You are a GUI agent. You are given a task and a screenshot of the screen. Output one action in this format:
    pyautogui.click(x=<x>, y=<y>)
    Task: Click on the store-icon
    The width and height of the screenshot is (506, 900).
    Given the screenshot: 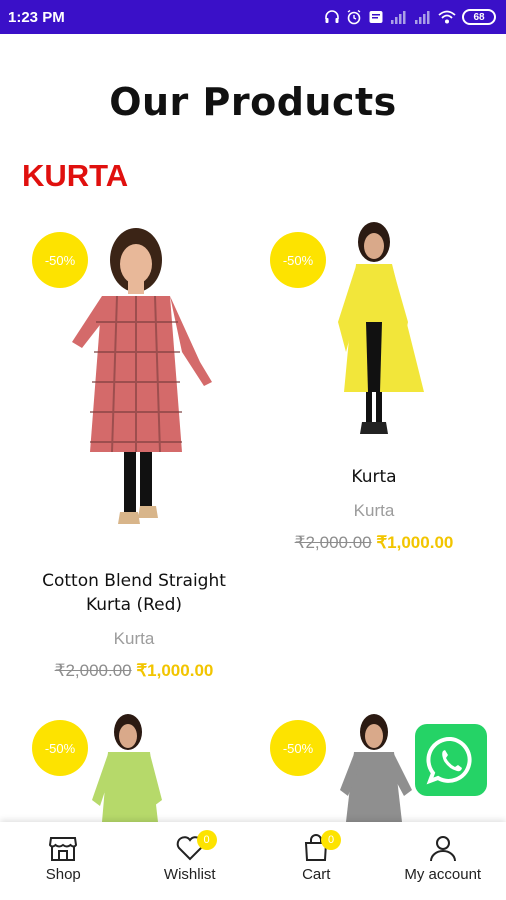 What is the action you would take?
    pyautogui.click(x=63, y=849)
    